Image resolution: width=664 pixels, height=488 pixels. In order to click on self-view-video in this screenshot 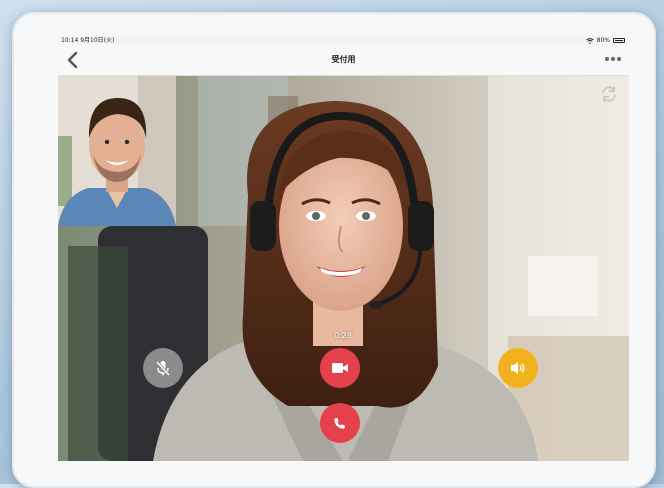, I will do `click(117, 151)`.